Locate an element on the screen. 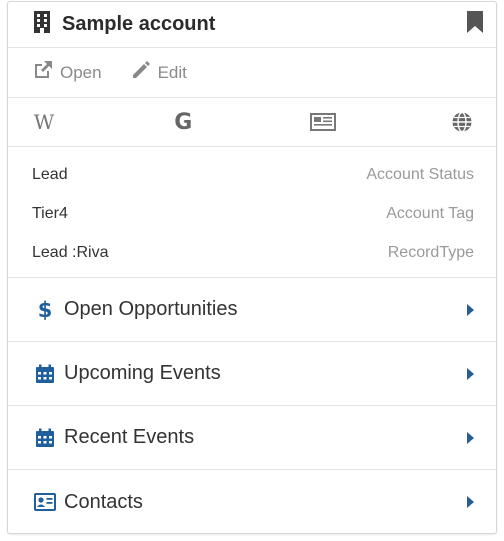 The image size is (504, 541). card-header: Sample account is located at coordinates (252, 25).